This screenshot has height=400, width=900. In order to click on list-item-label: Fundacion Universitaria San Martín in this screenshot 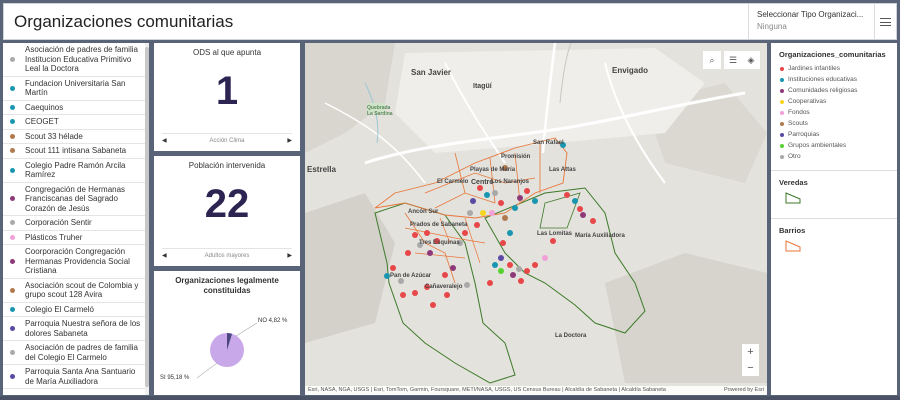, I will do `click(75, 88)`.